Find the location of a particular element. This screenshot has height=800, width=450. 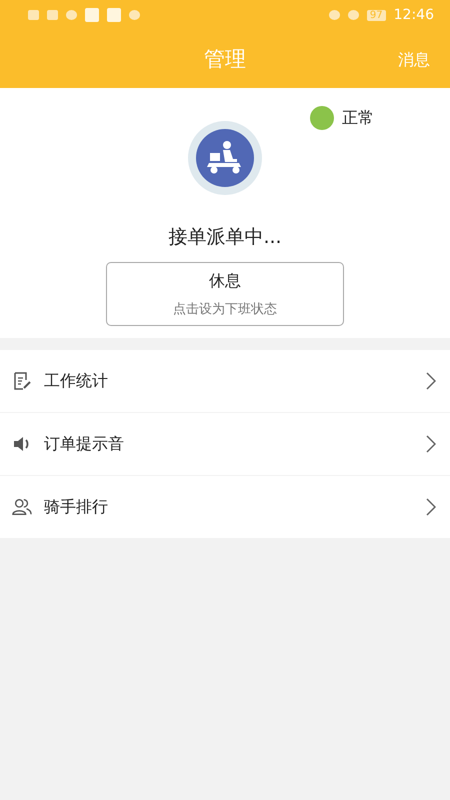

page-title: 管理 is located at coordinates (225, 59).